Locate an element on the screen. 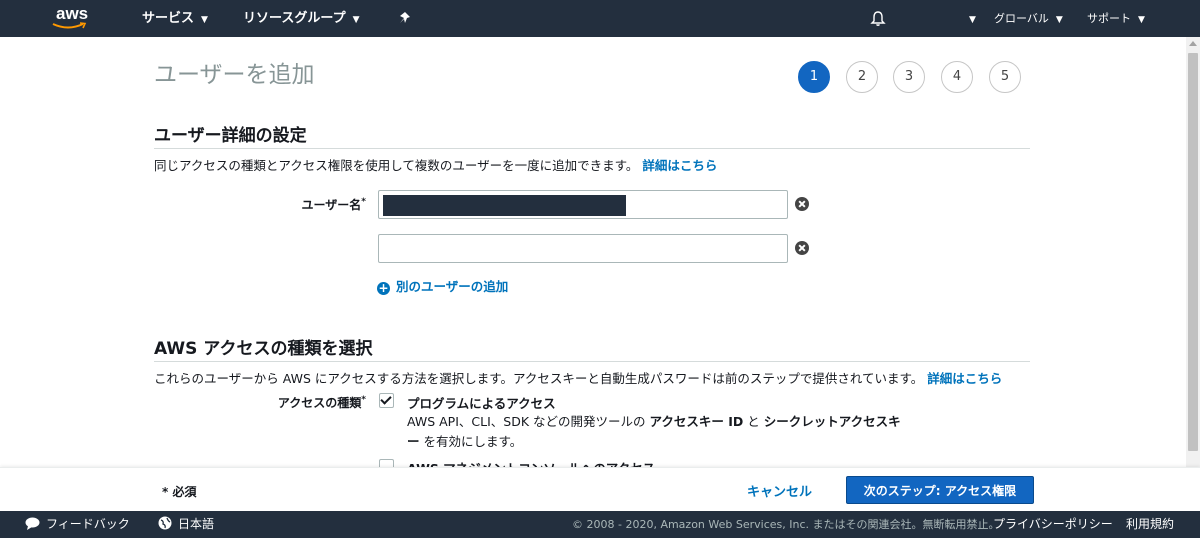 This screenshot has height=538, width=1200. feedback-link: フィードバック is located at coordinates (77, 524).